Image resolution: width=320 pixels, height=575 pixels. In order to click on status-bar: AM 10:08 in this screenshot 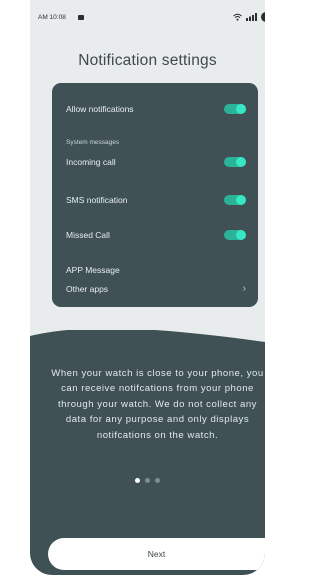, I will do `click(147, 17)`.